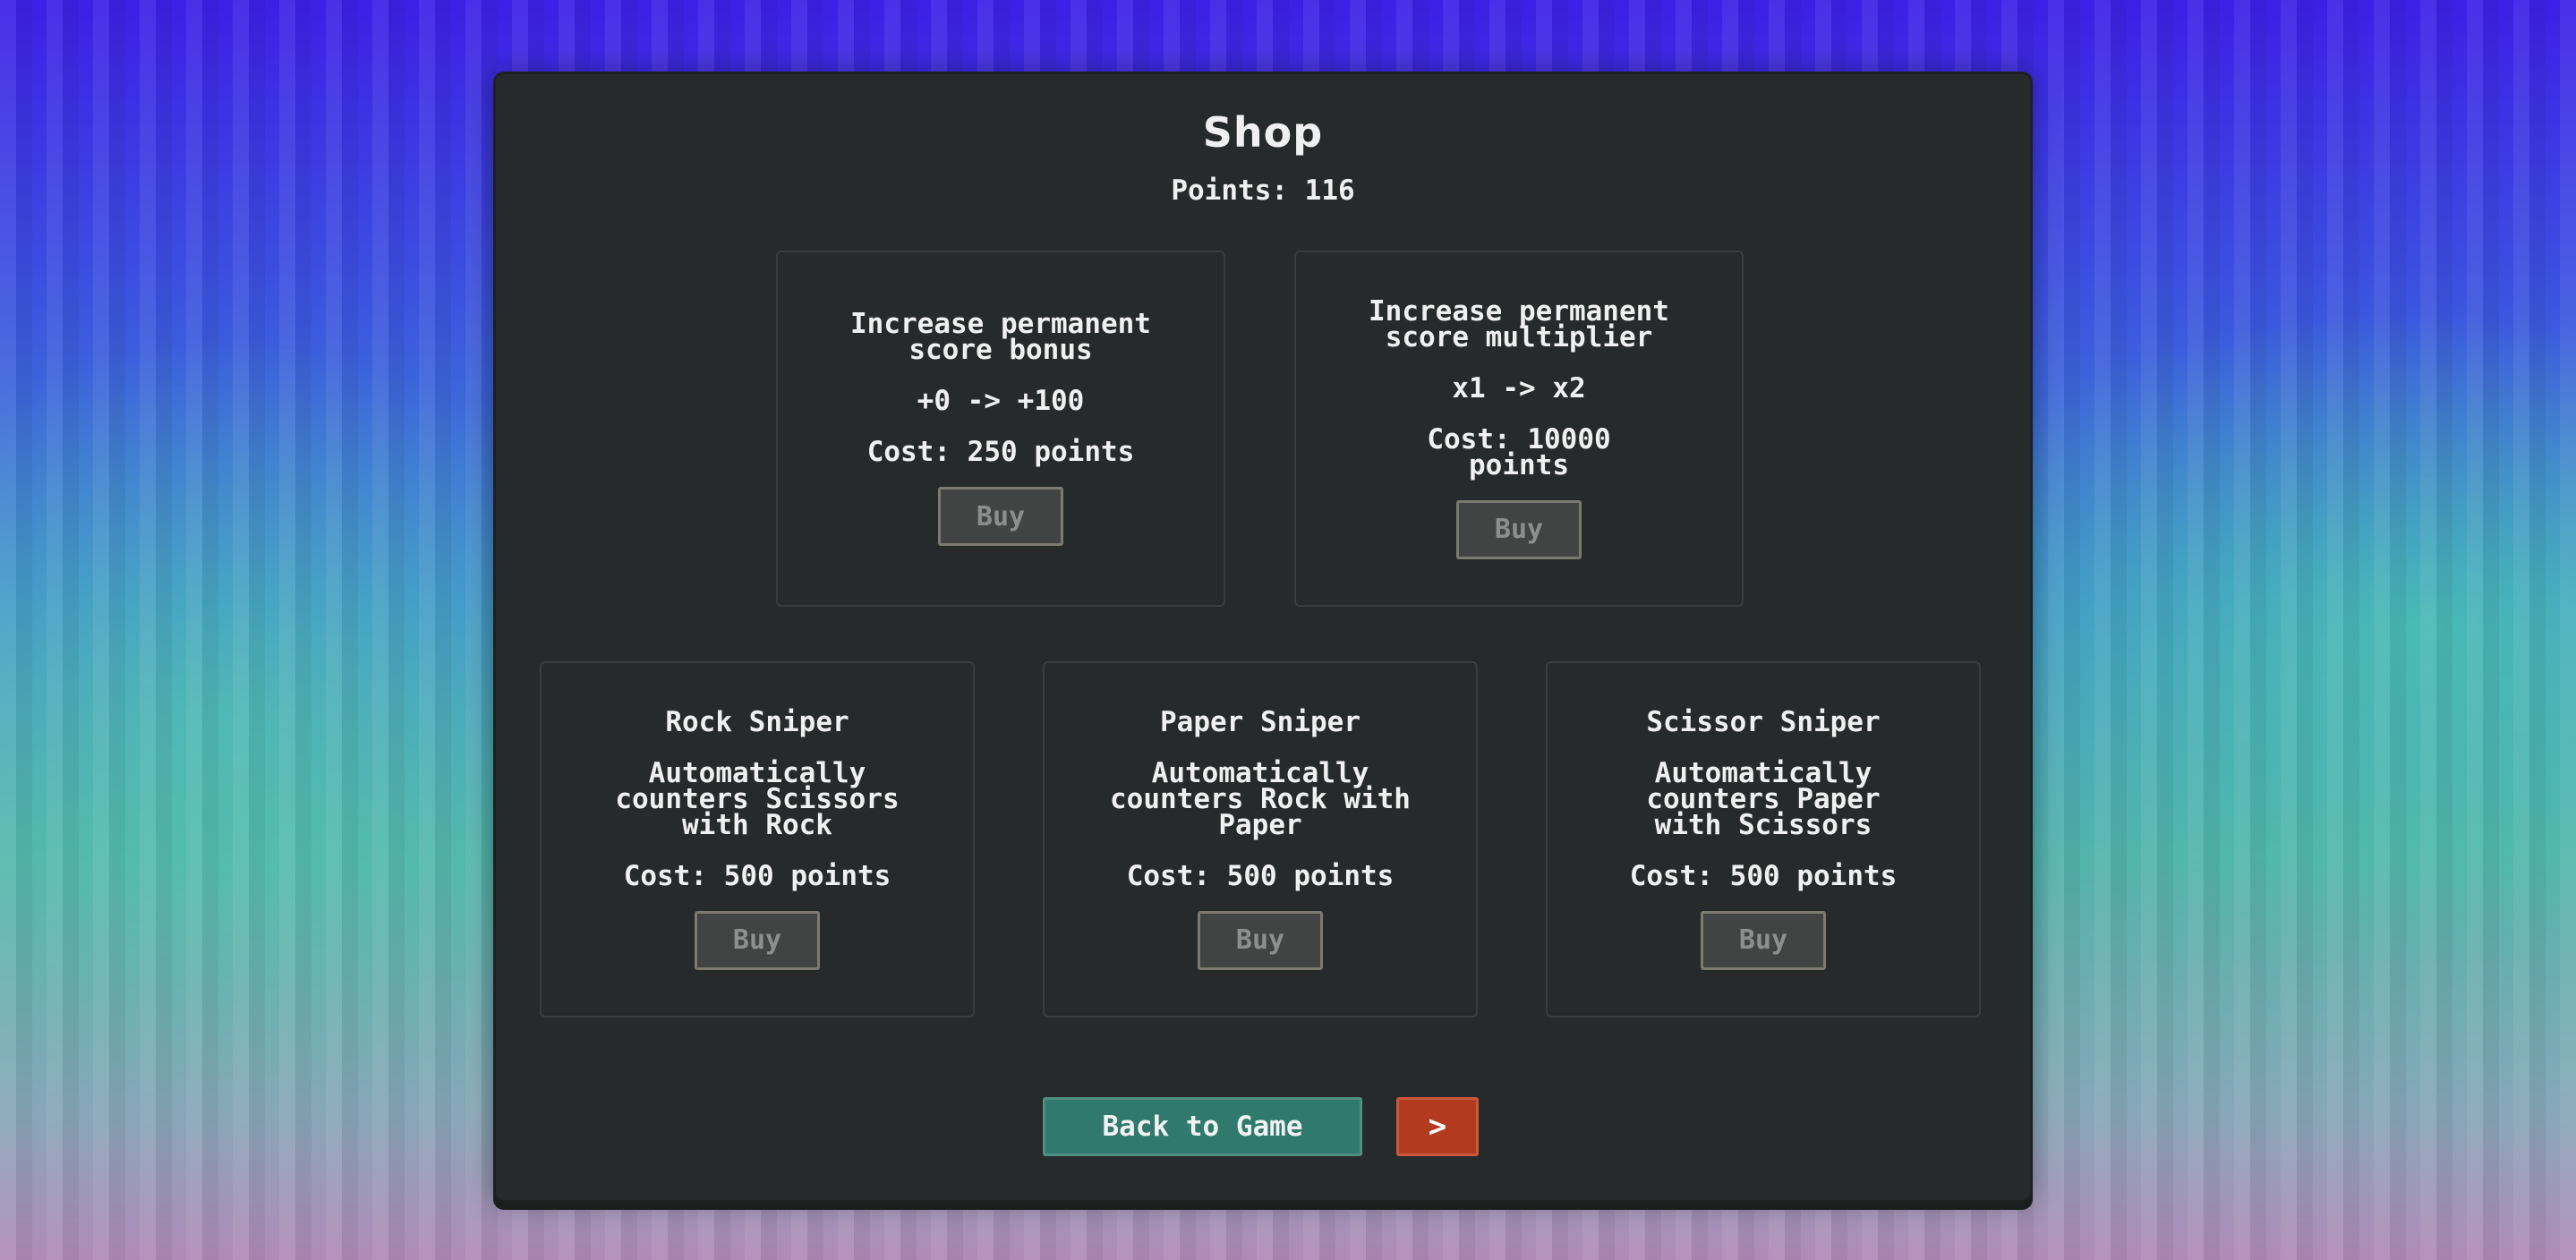 The image size is (2576, 1260). Describe the element at coordinates (1000, 337) in the screenshot. I see `upgrade-title: Increase permanent score bonus` at that location.